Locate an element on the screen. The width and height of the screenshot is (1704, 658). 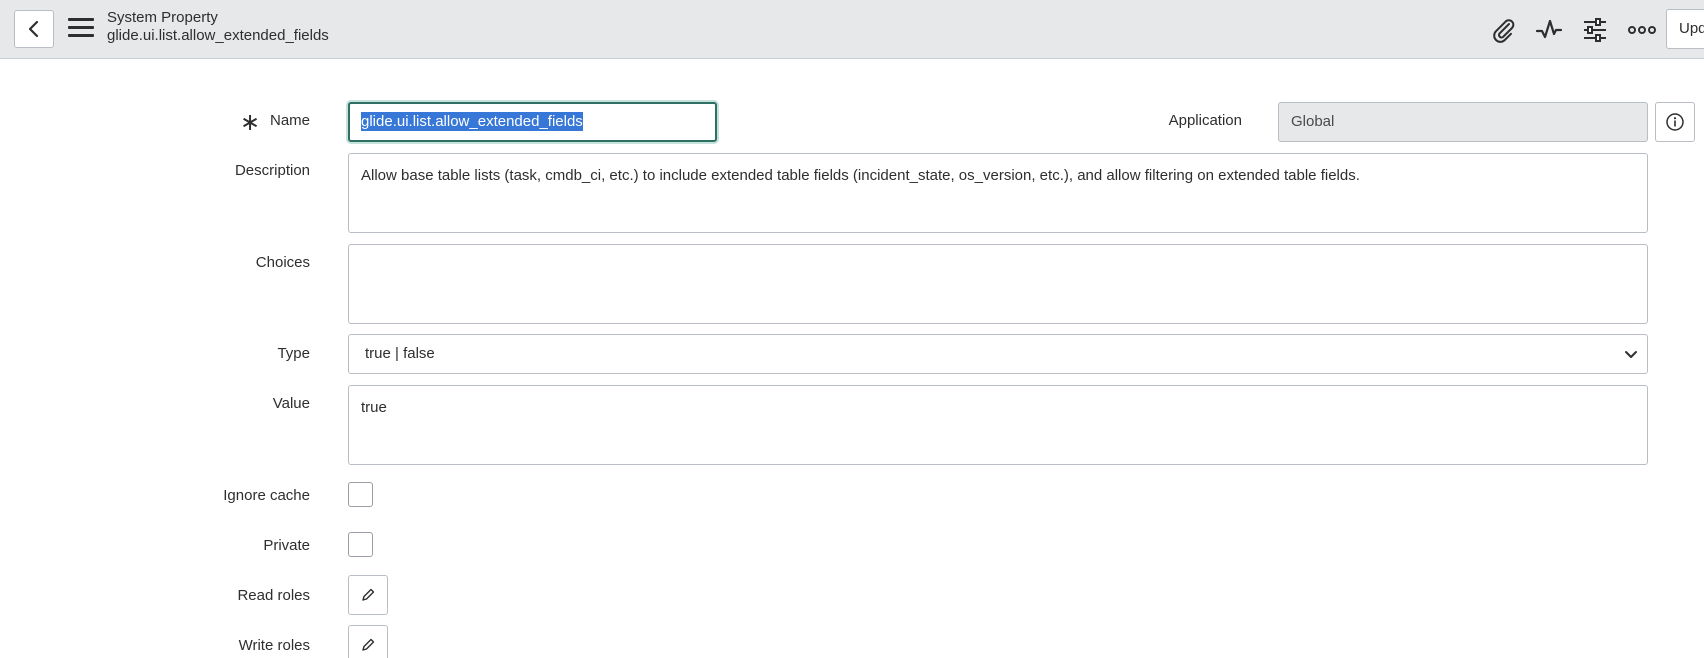
private-checkbox is located at coordinates (360, 544).